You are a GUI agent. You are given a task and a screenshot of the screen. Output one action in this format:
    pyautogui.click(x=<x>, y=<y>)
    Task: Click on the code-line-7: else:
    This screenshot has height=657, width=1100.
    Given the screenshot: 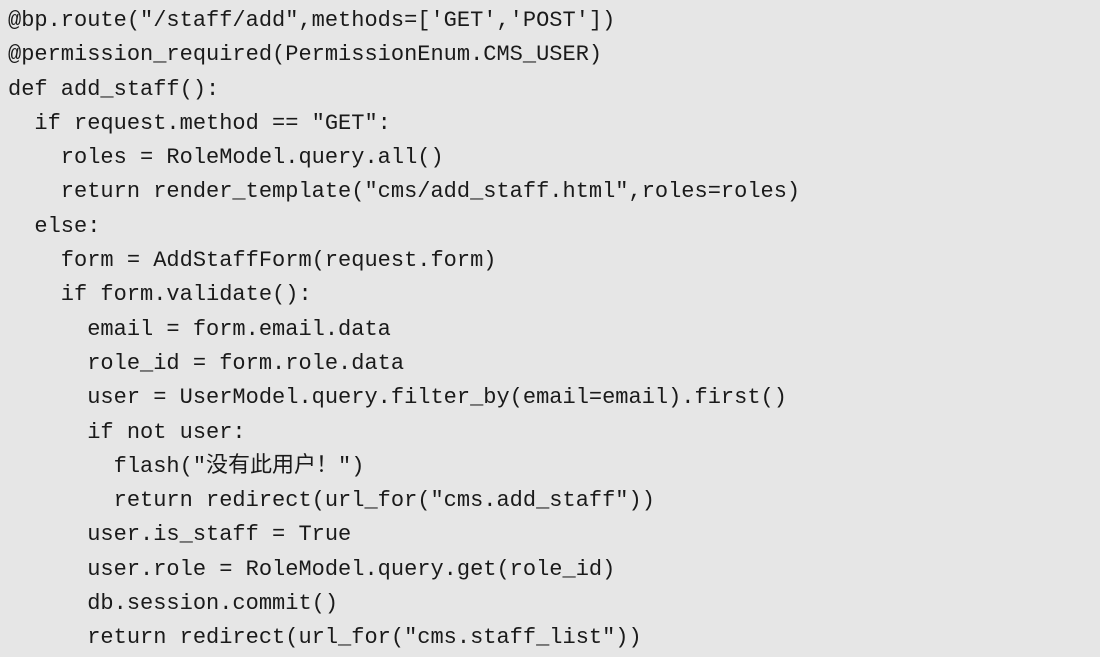 What is the action you would take?
    pyautogui.click(x=54, y=226)
    